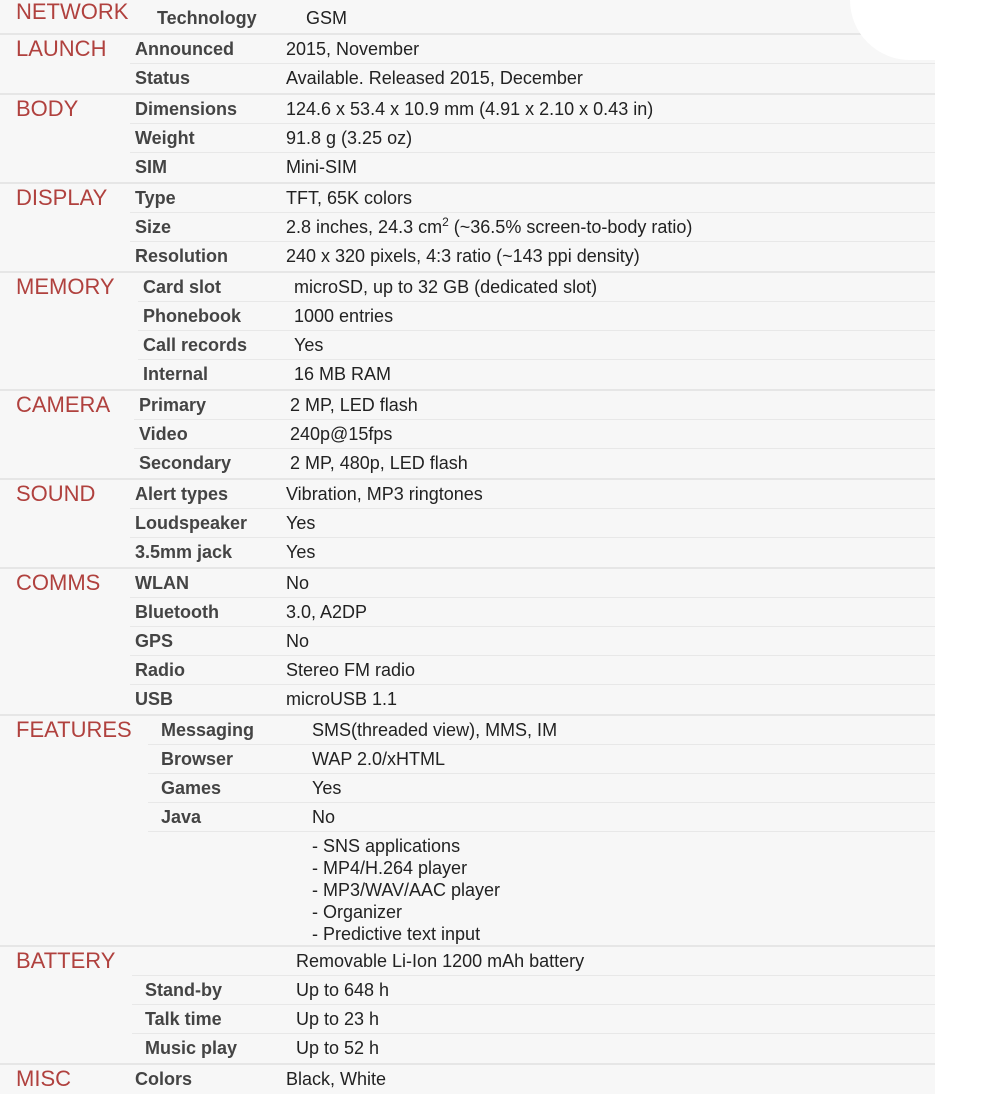  Describe the element at coordinates (467, 16) in the screenshot. I see `spec-row: Technology GSM` at that location.